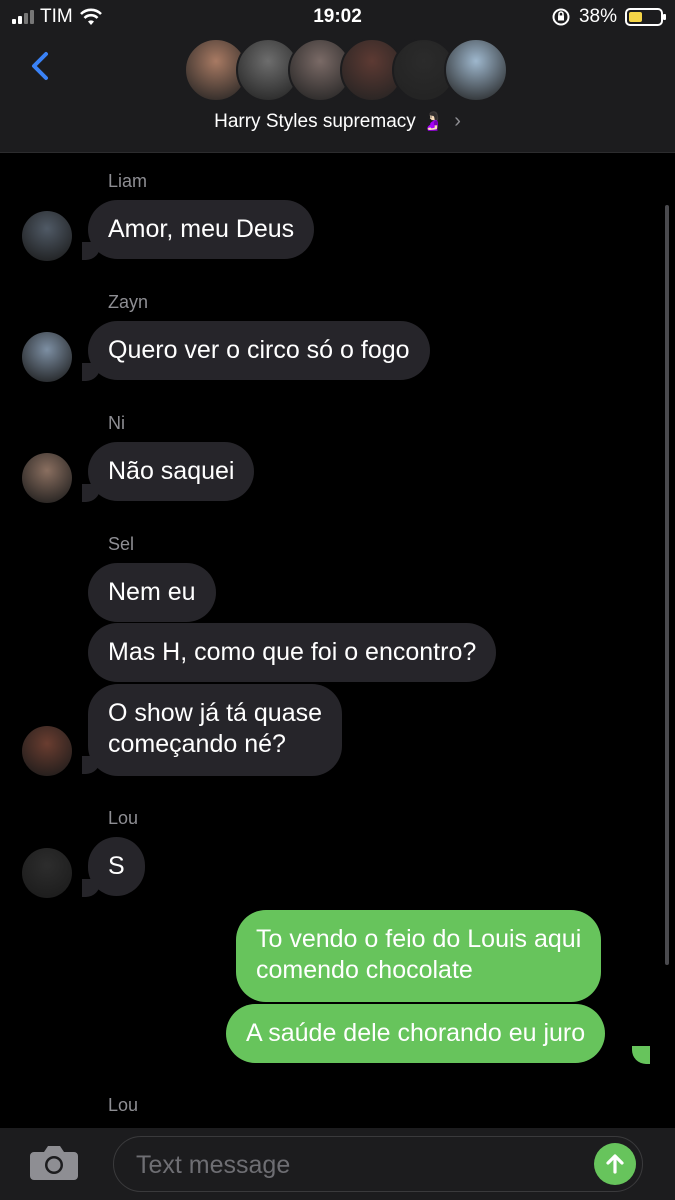  Describe the element at coordinates (346, 70) in the screenshot. I see `group-avatars` at that location.